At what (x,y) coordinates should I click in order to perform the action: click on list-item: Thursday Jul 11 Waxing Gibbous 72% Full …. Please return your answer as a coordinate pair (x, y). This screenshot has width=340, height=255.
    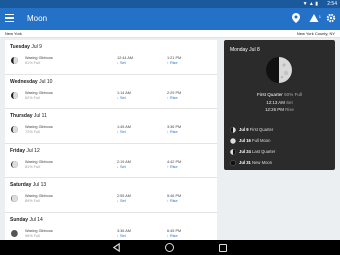
    Looking at the image, I should click on (111, 126).